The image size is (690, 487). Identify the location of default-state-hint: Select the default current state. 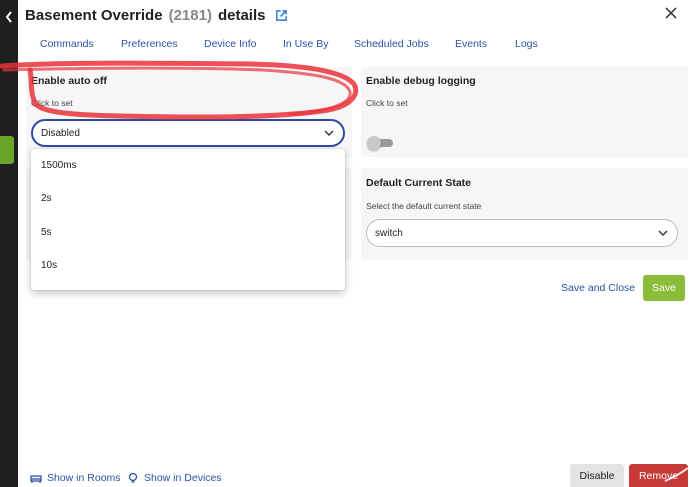
(424, 206).